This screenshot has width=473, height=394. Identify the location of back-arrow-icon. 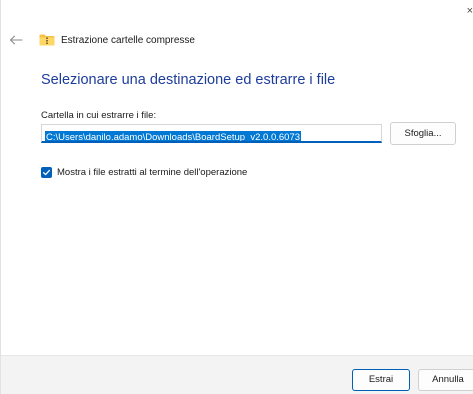
(16, 40).